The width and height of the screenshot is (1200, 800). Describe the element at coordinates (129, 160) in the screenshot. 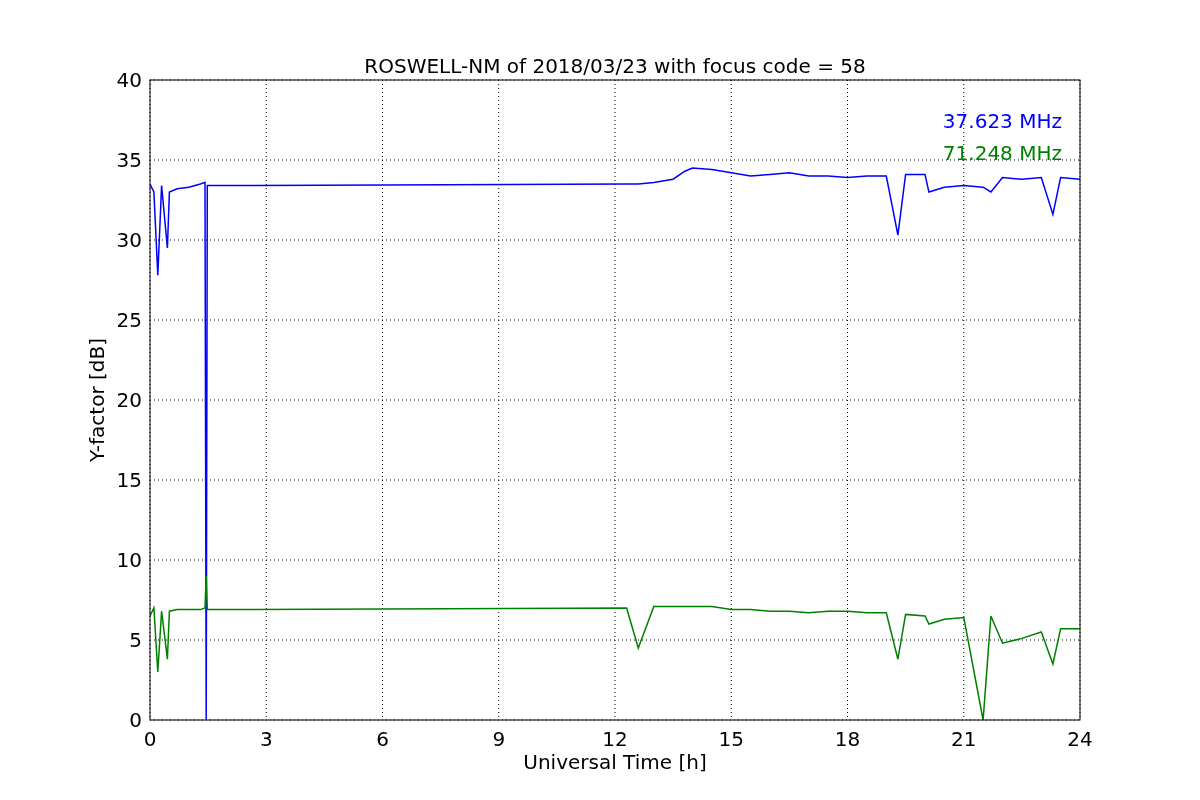

I see `tick-label: 35` at that location.